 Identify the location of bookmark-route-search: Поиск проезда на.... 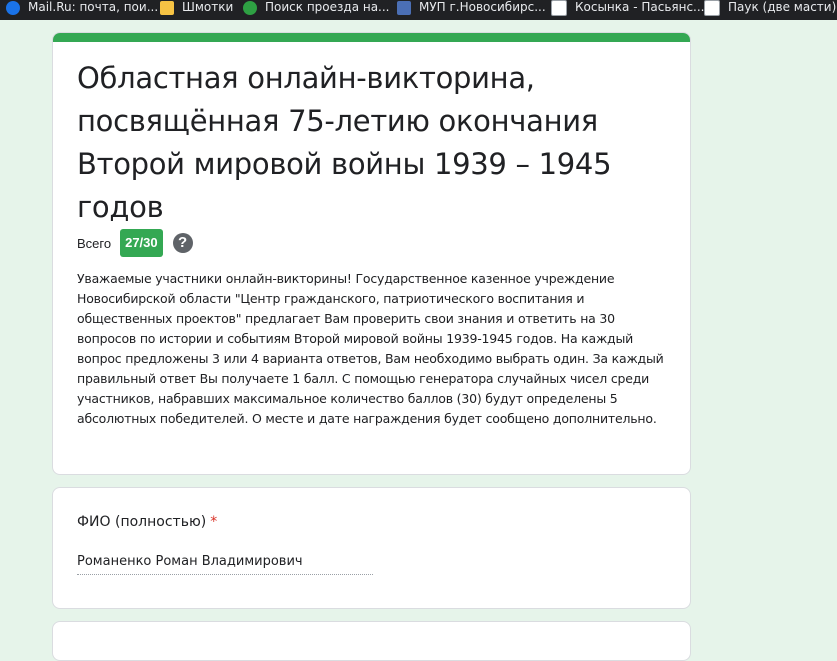
(316, 10).